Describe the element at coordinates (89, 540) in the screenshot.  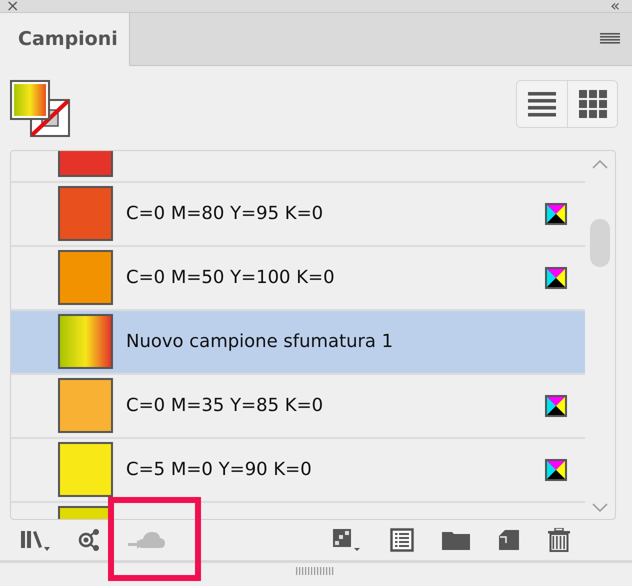
I see `share-icon` at that location.